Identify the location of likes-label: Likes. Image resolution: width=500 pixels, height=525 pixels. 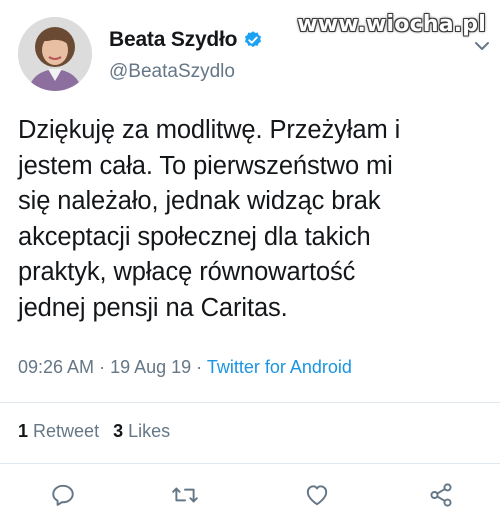
(149, 431).